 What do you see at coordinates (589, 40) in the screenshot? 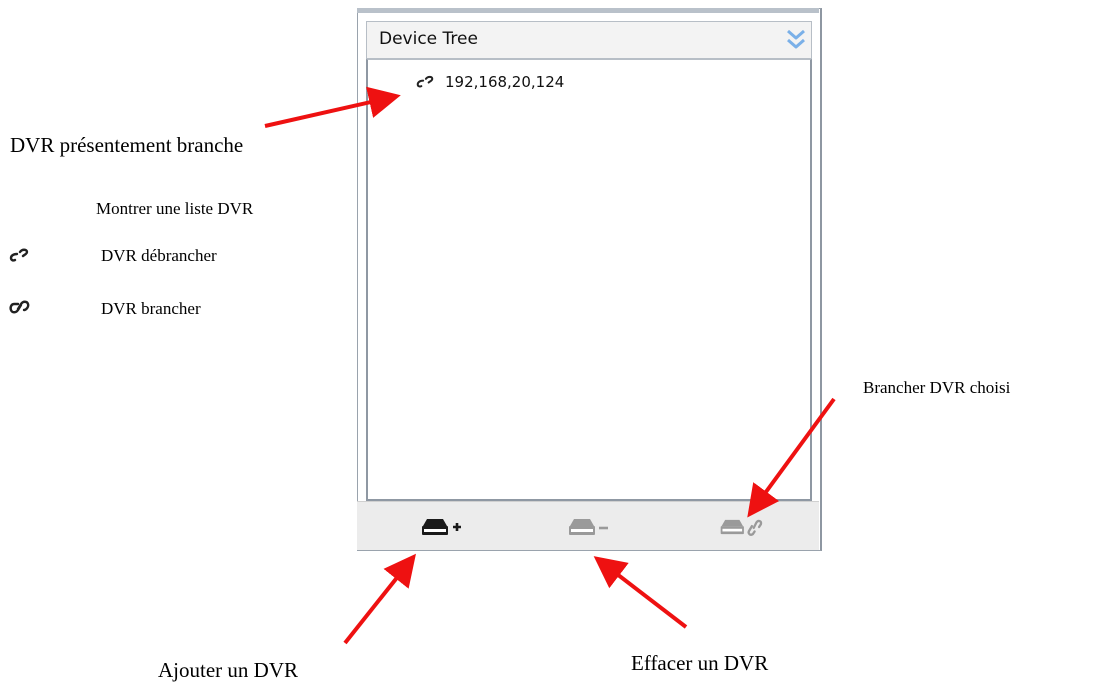
I see `device-tree-header: Device Tree` at bounding box center [589, 40].